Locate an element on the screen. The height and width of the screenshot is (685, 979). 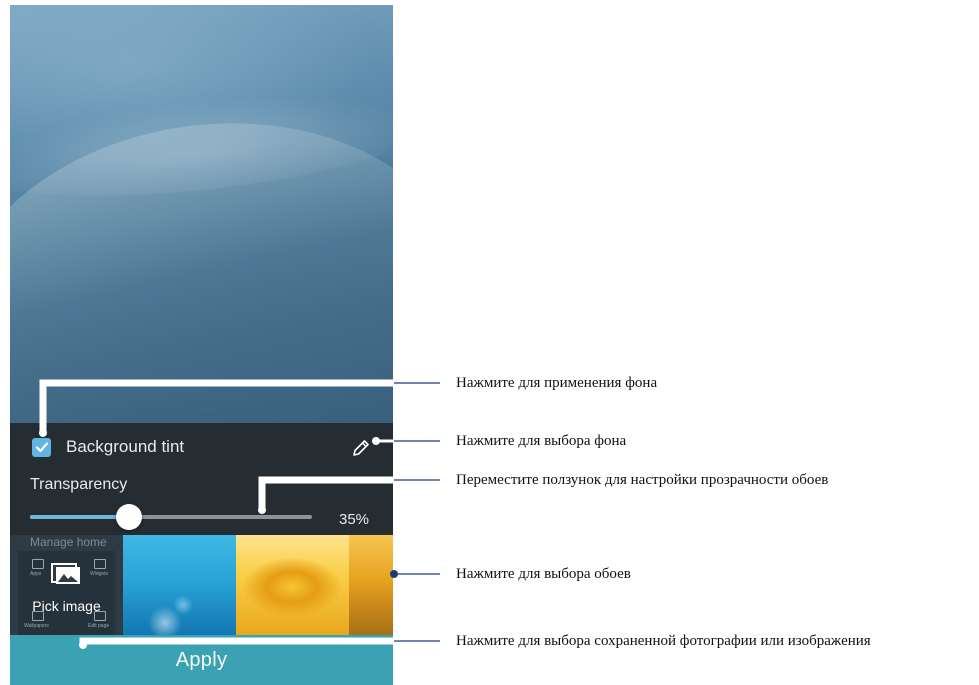
transparency-slider is located at coordinates (171, 517).